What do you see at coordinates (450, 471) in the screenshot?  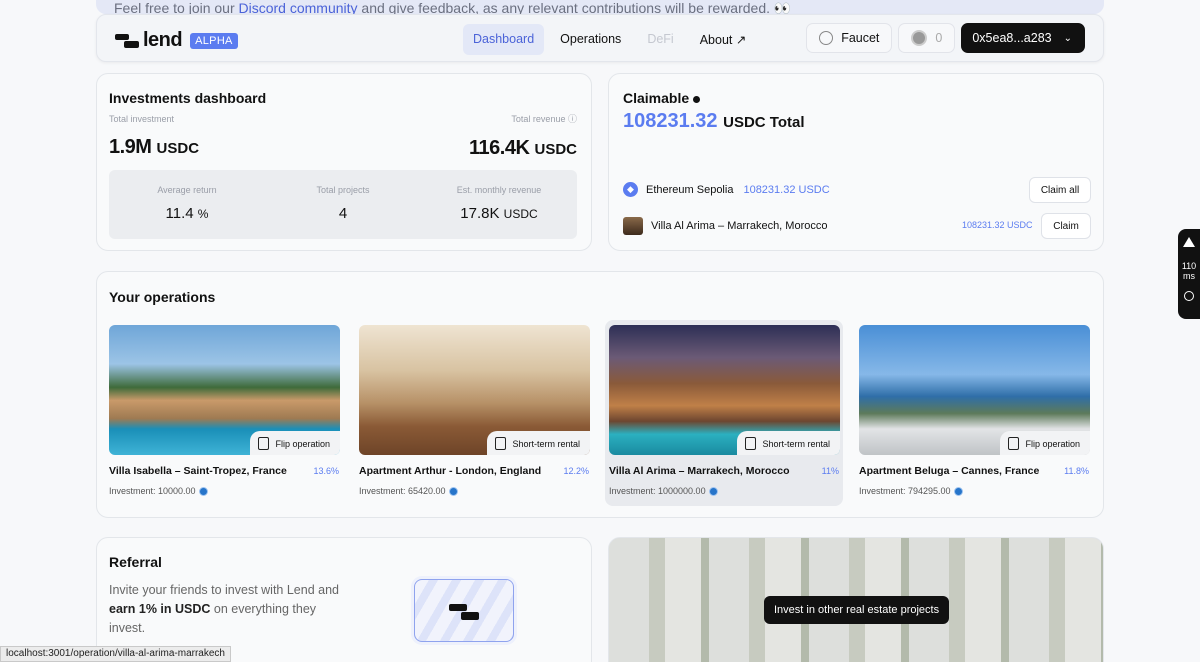 I see `operation-title: Apartment Arthur - London, England` at bounding box center [450, 471].